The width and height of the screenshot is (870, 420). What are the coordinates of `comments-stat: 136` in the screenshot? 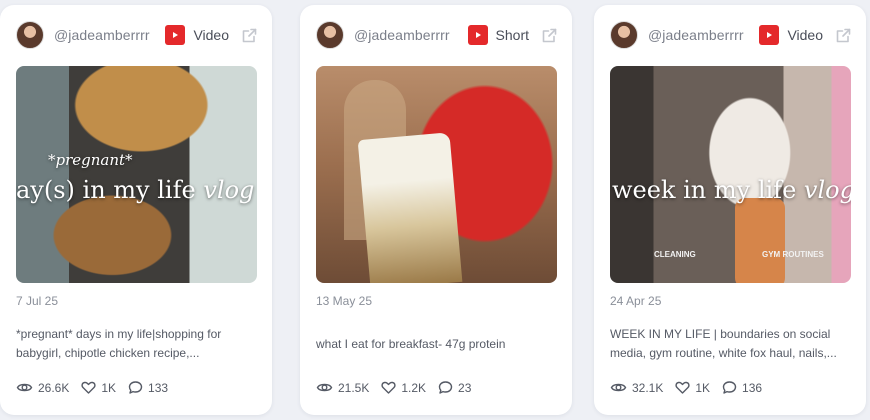 It's located at (742, 387).